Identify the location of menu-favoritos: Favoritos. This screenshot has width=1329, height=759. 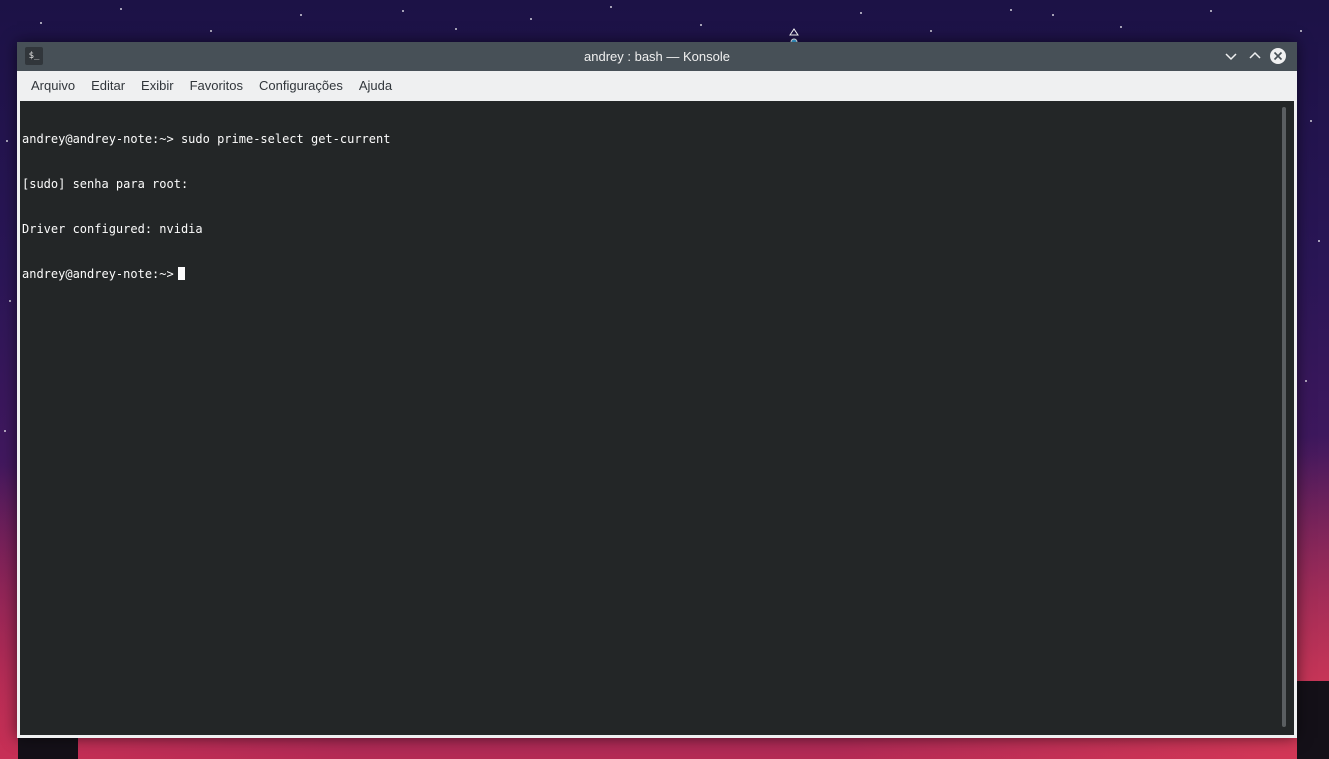
(216, 86).